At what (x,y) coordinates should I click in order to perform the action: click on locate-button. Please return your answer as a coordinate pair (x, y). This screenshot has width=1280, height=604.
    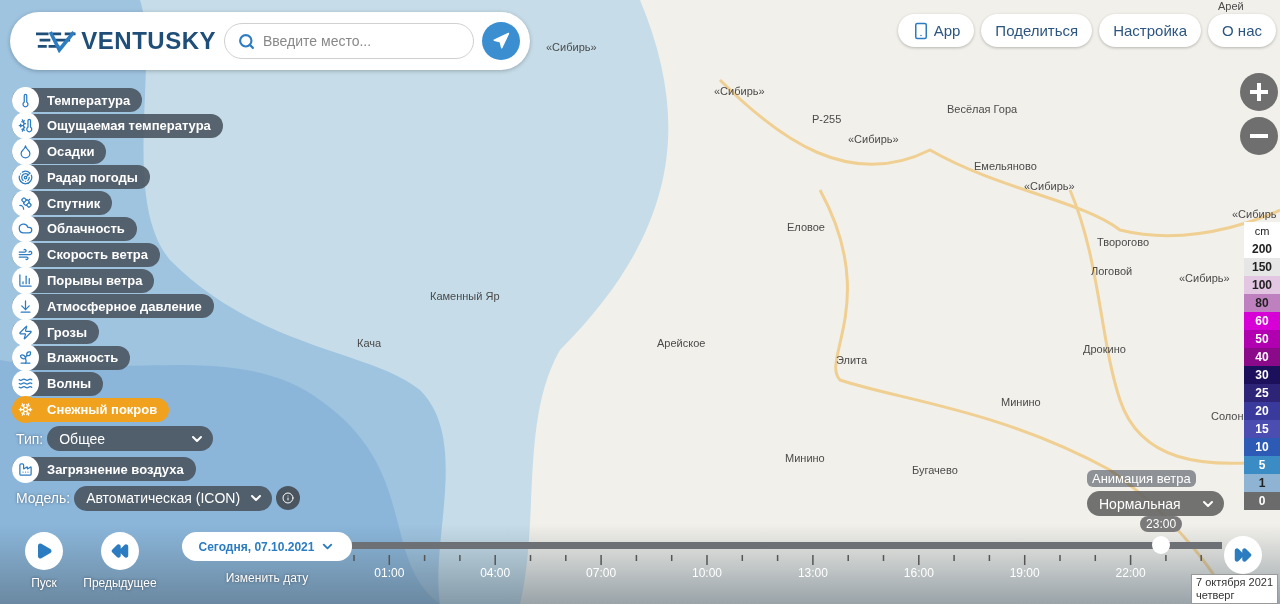
    Looking at the image, I should click on (501, 41).